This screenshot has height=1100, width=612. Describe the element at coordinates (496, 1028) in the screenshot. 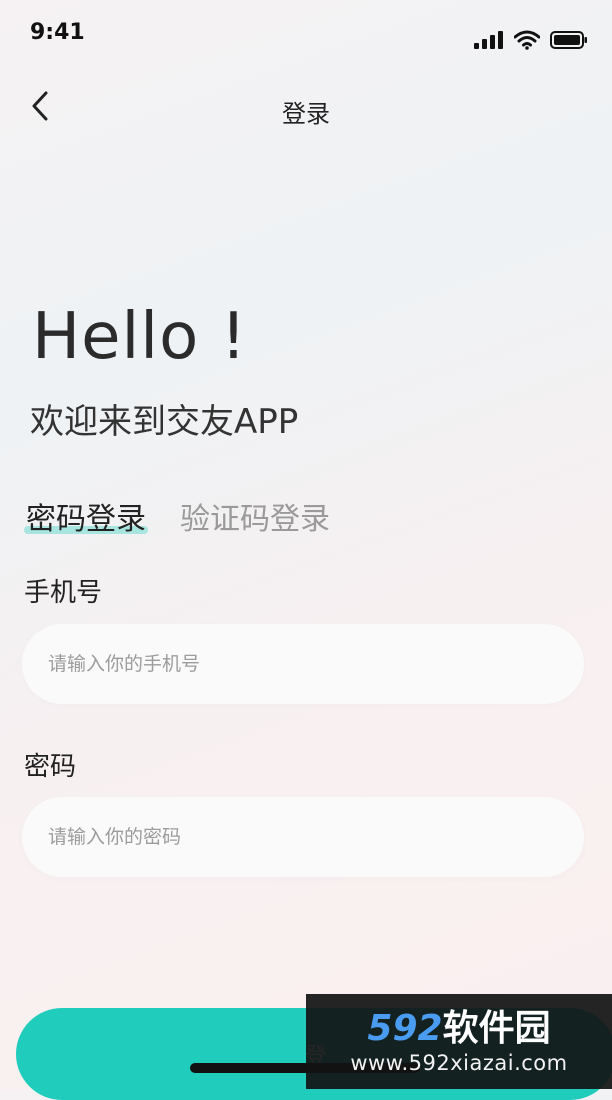

I see `watermark-text: 软件园` at that location.